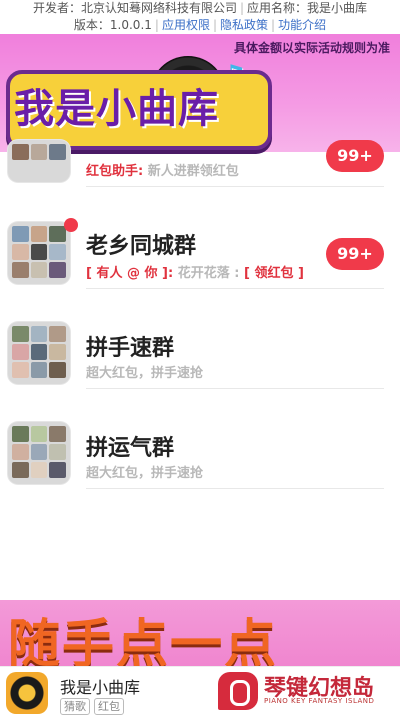  I want to click on chat-row: 拼运气群 超大红包，拼手速抢, so click(200, 468).